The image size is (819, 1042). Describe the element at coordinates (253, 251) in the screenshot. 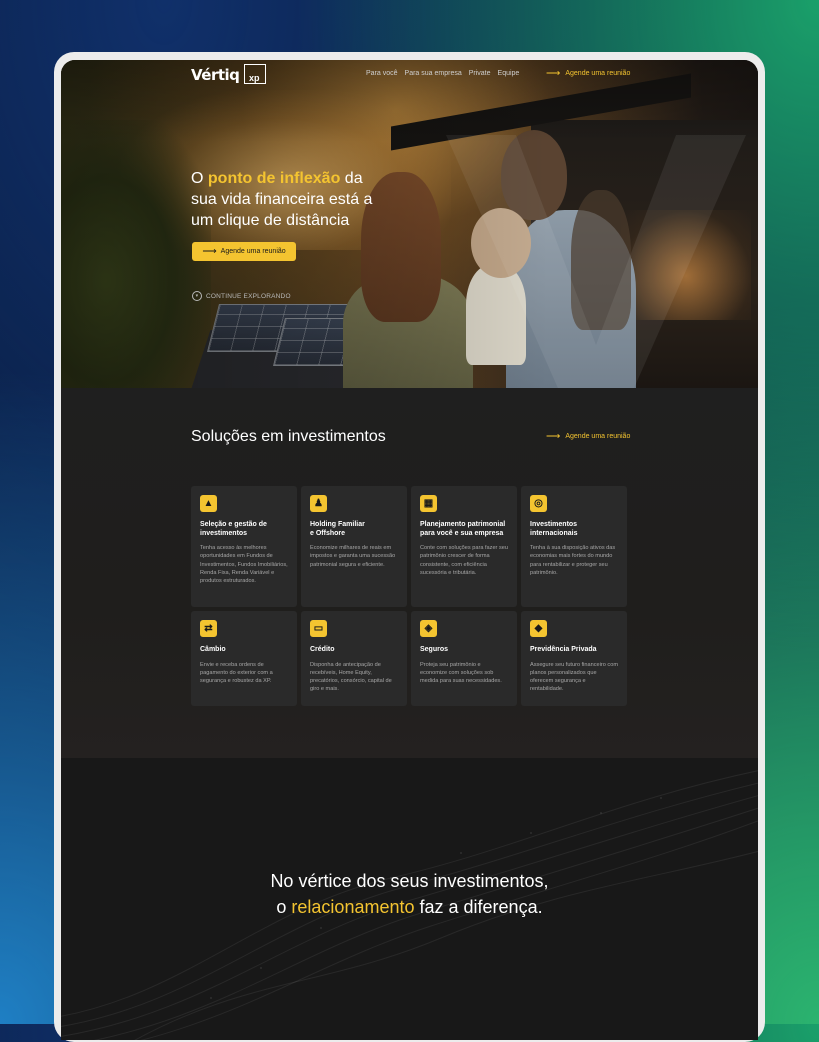

I see `hero-schedule-label: Agende uma reunião` at that location.